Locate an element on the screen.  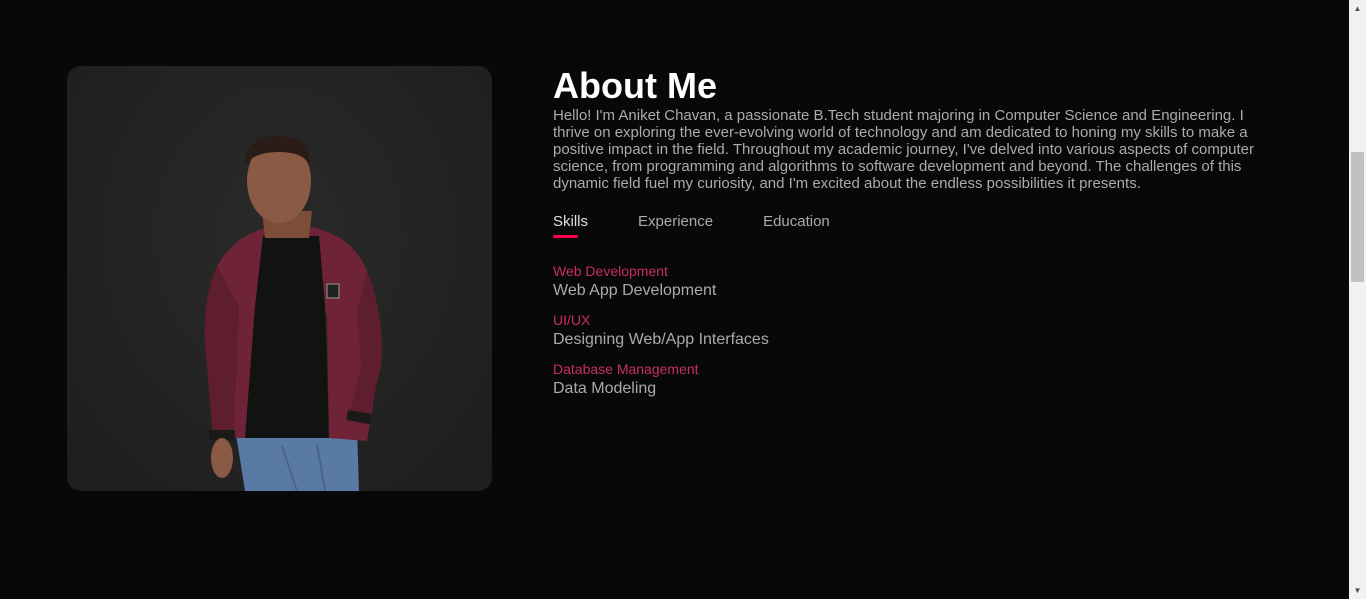
list-item: Web Development Web App Development is located at coordinates (913, 281).